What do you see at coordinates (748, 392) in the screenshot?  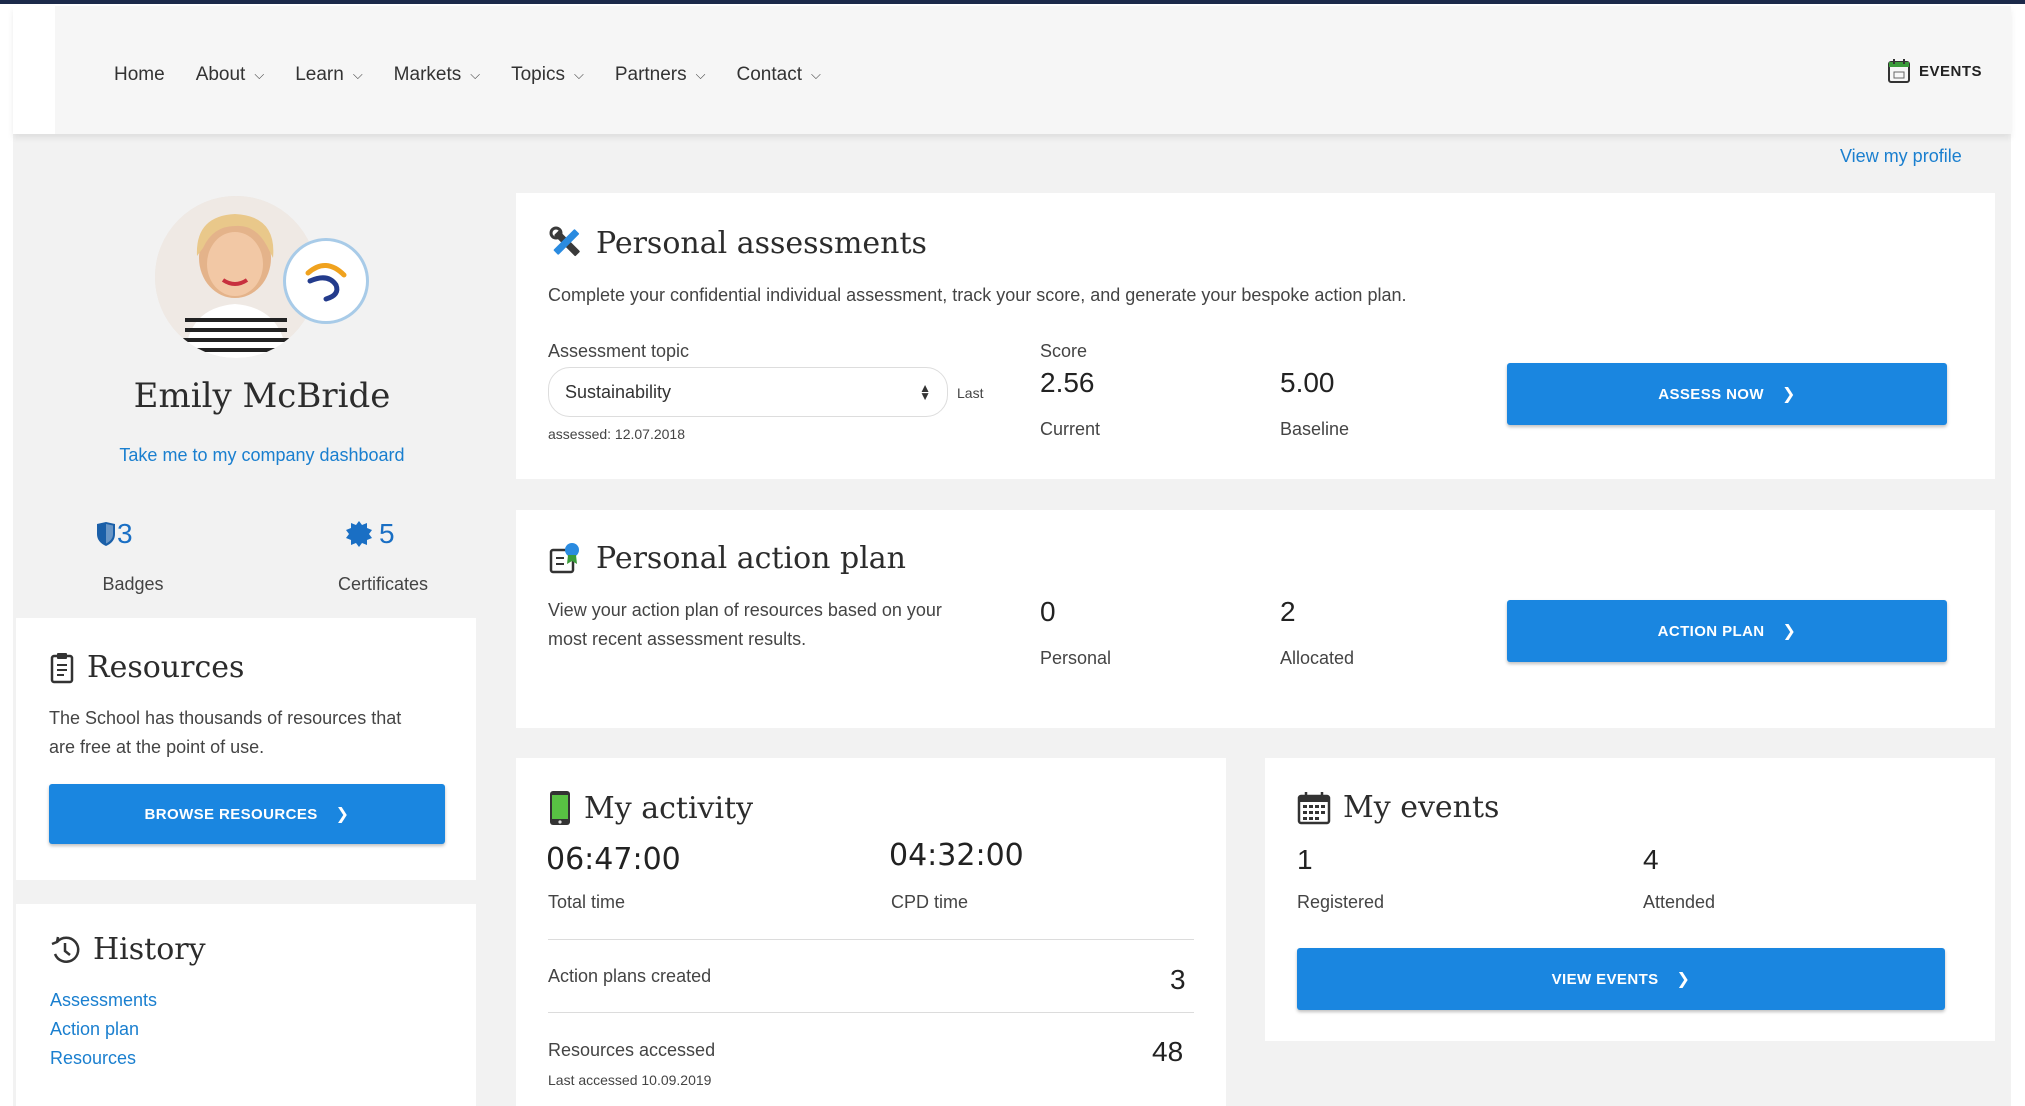 I see `assessment-topic-select: Sustainability ▲ ▼` at bounding box center [748, 392].